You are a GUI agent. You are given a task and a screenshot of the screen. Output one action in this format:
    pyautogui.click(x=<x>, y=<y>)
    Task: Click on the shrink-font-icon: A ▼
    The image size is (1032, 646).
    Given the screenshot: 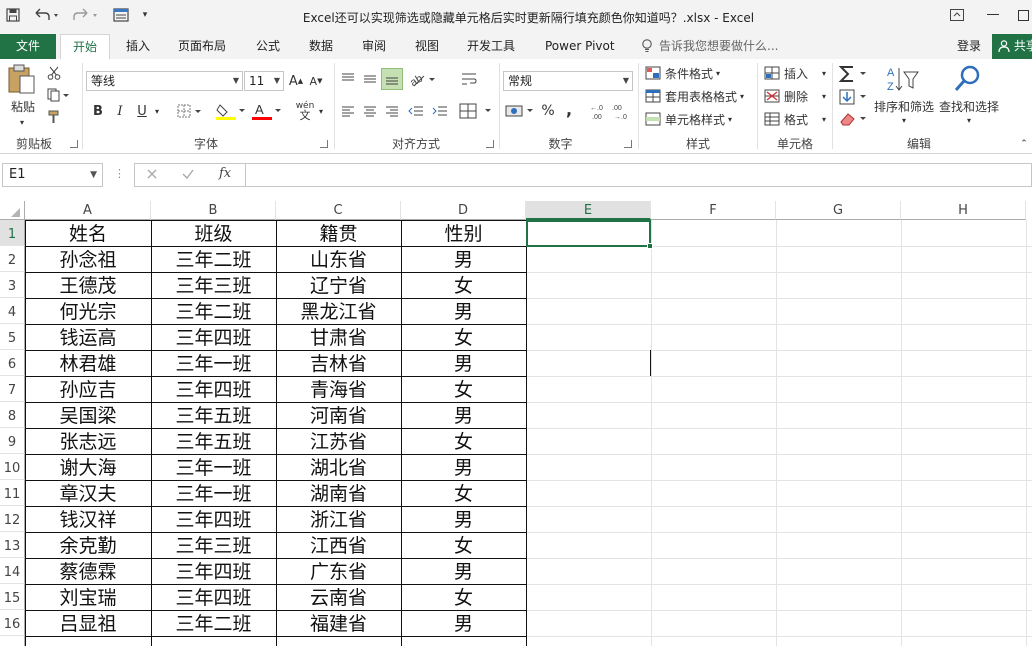 What is the action you would take?
    pyautogui.click(x=316, y=81)
    